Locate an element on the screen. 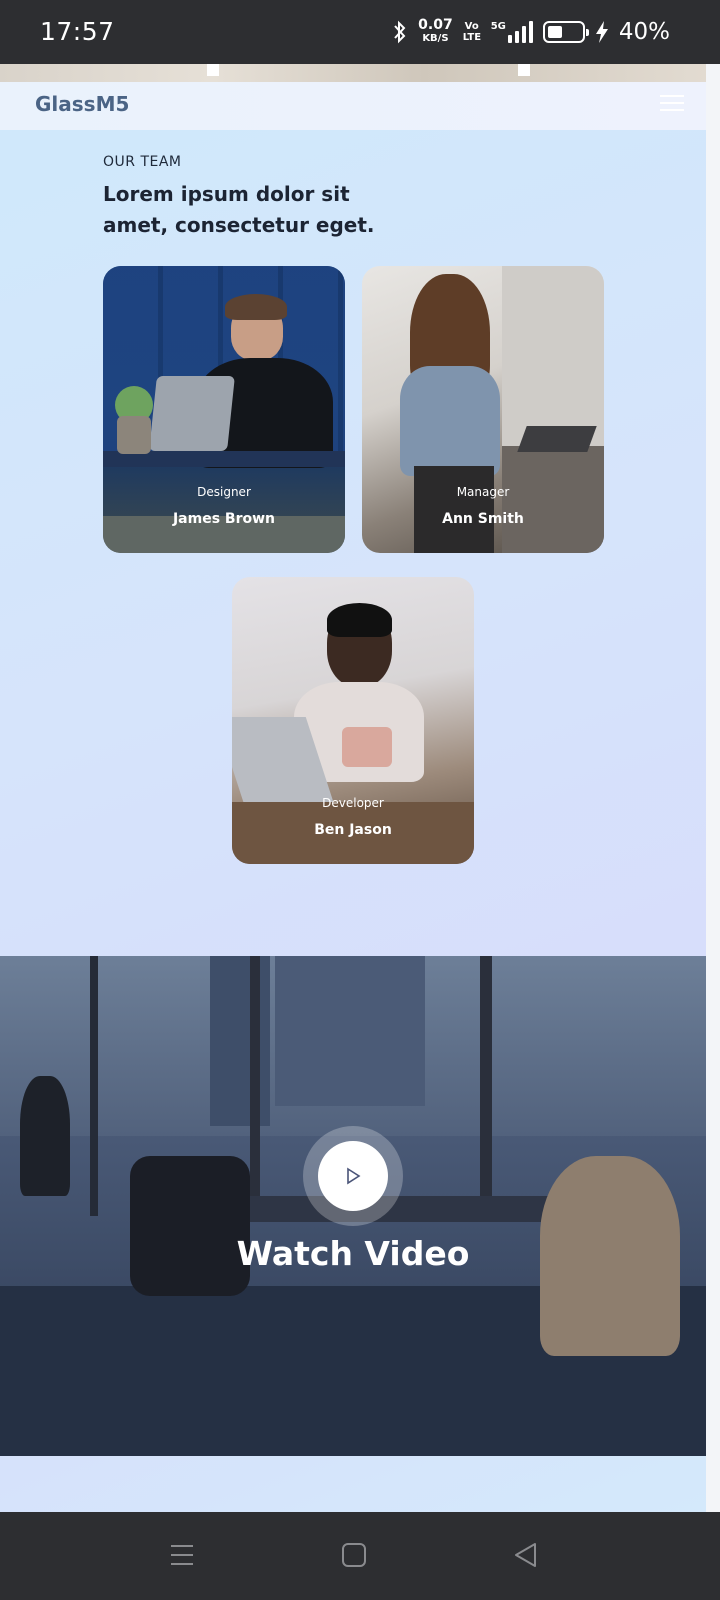 Image resolution: width=720 pixels, height=1600 pixels. net-speed: 0.07 KB/S is located at coordinates (435, 31).